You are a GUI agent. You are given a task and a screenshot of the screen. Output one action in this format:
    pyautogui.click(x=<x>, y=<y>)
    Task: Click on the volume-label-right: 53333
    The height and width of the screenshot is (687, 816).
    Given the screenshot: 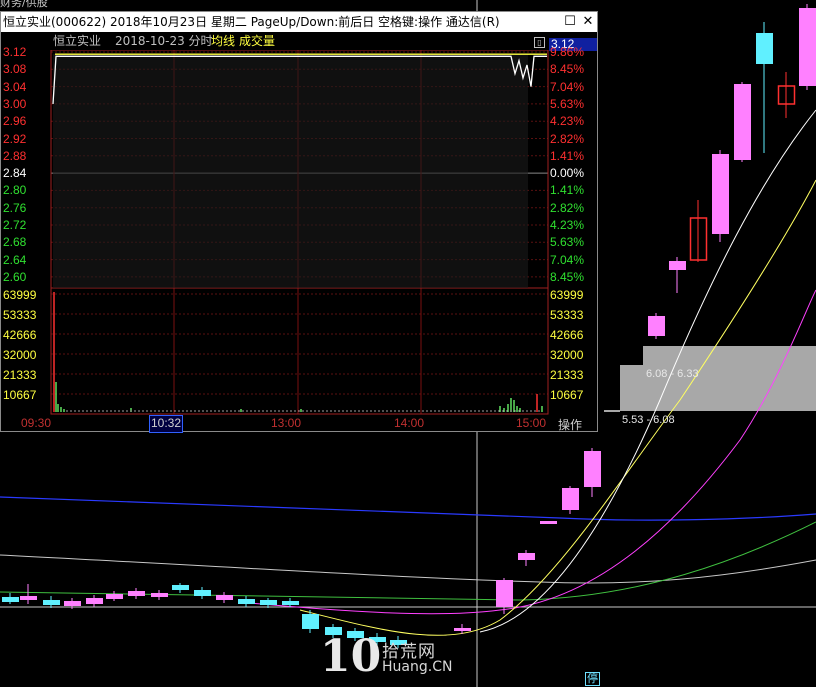 What is the action you would take?
    pyautogui.click(x=567, y=315)
    